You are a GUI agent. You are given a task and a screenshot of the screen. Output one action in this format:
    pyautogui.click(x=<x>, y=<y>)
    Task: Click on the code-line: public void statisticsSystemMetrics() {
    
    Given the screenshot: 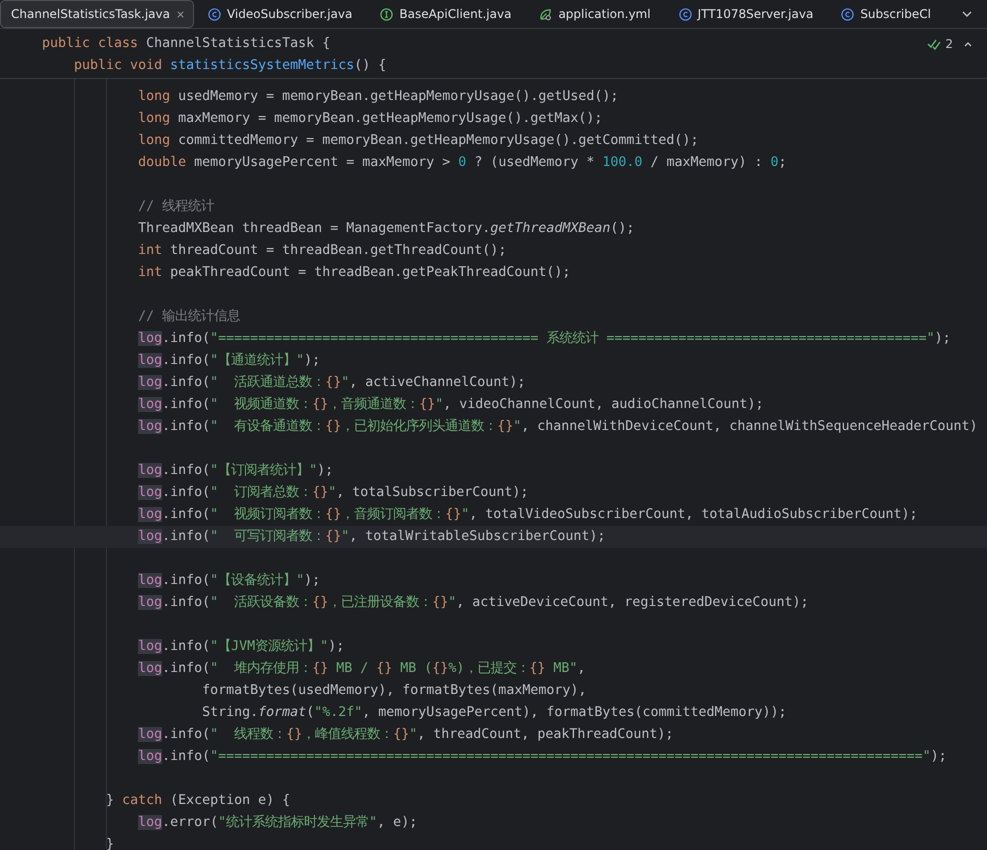 What is the action you would take?
    pyautogui.click(x=229, y=66)
    